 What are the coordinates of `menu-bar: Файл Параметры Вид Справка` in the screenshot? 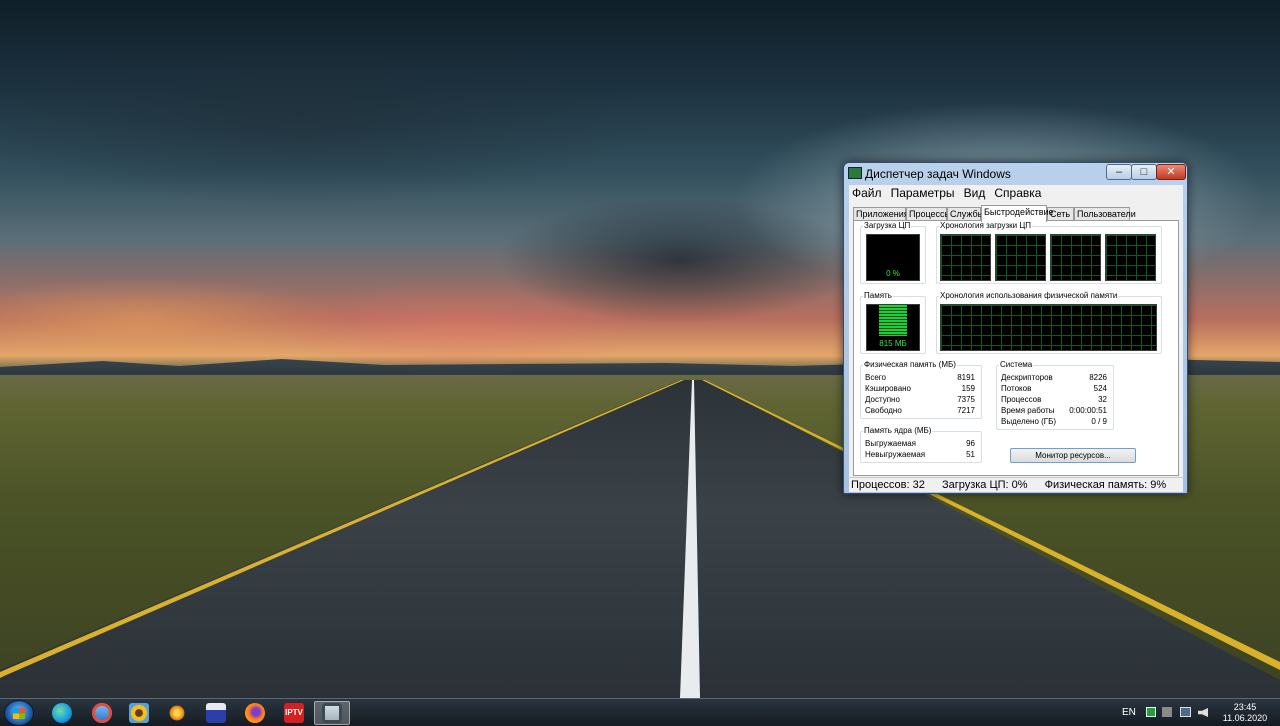 It's located at (1016, 193).